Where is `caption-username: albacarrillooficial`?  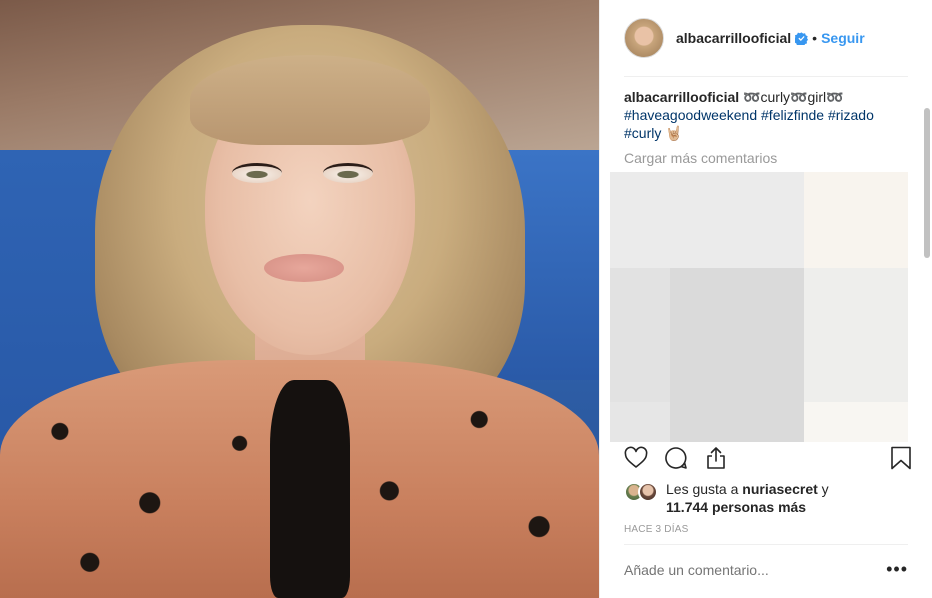
caption-username: albacarrillooficial is located at coordinates (681, 97).